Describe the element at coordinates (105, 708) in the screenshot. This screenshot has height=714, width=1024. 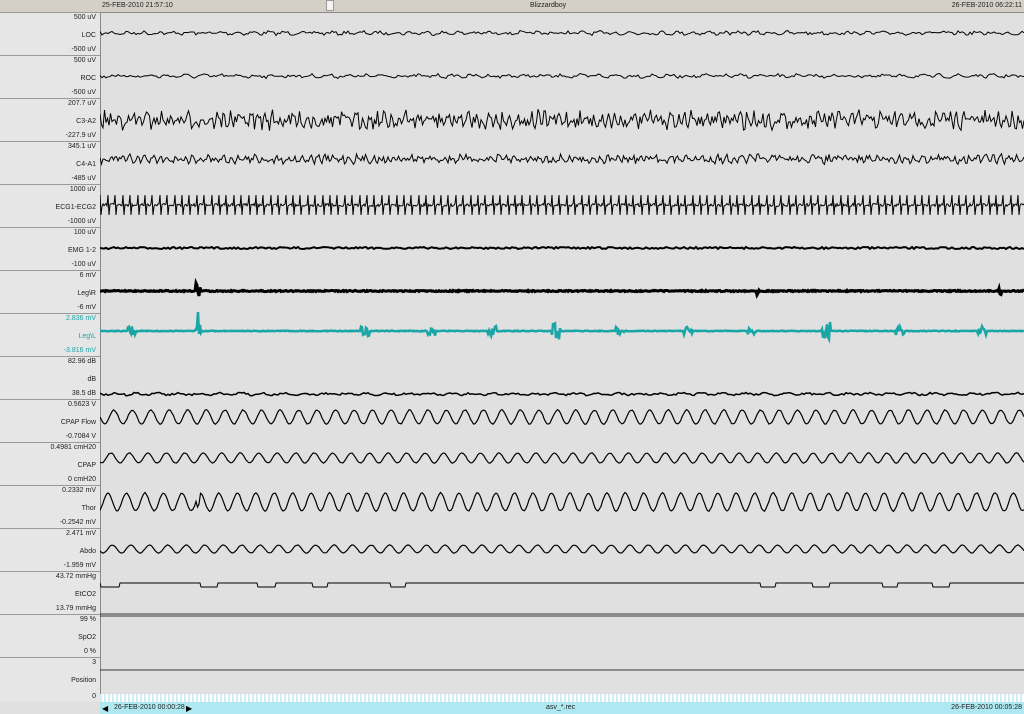
I see `arrow-left-icon: ◀` at that location.